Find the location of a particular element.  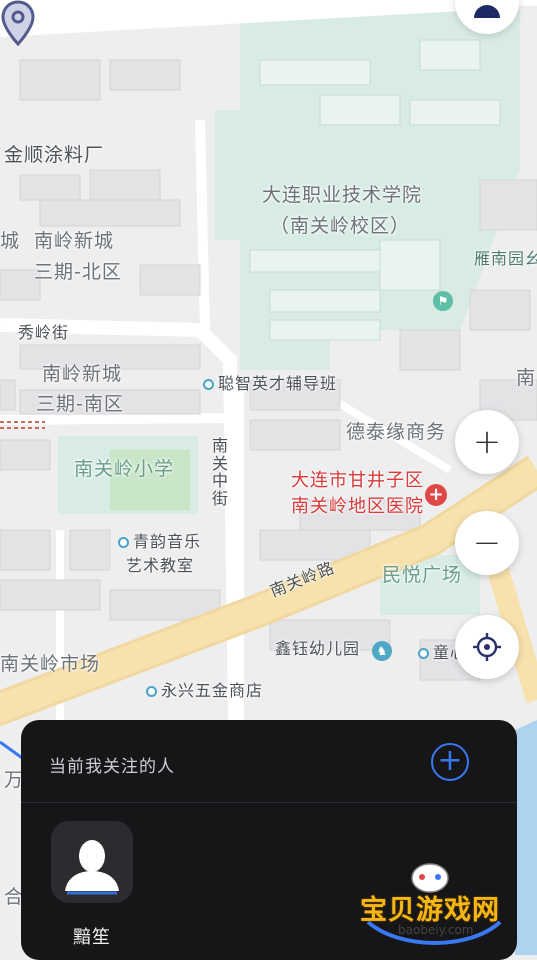

zoom-out-button: − is located at coordinates (487, 543).